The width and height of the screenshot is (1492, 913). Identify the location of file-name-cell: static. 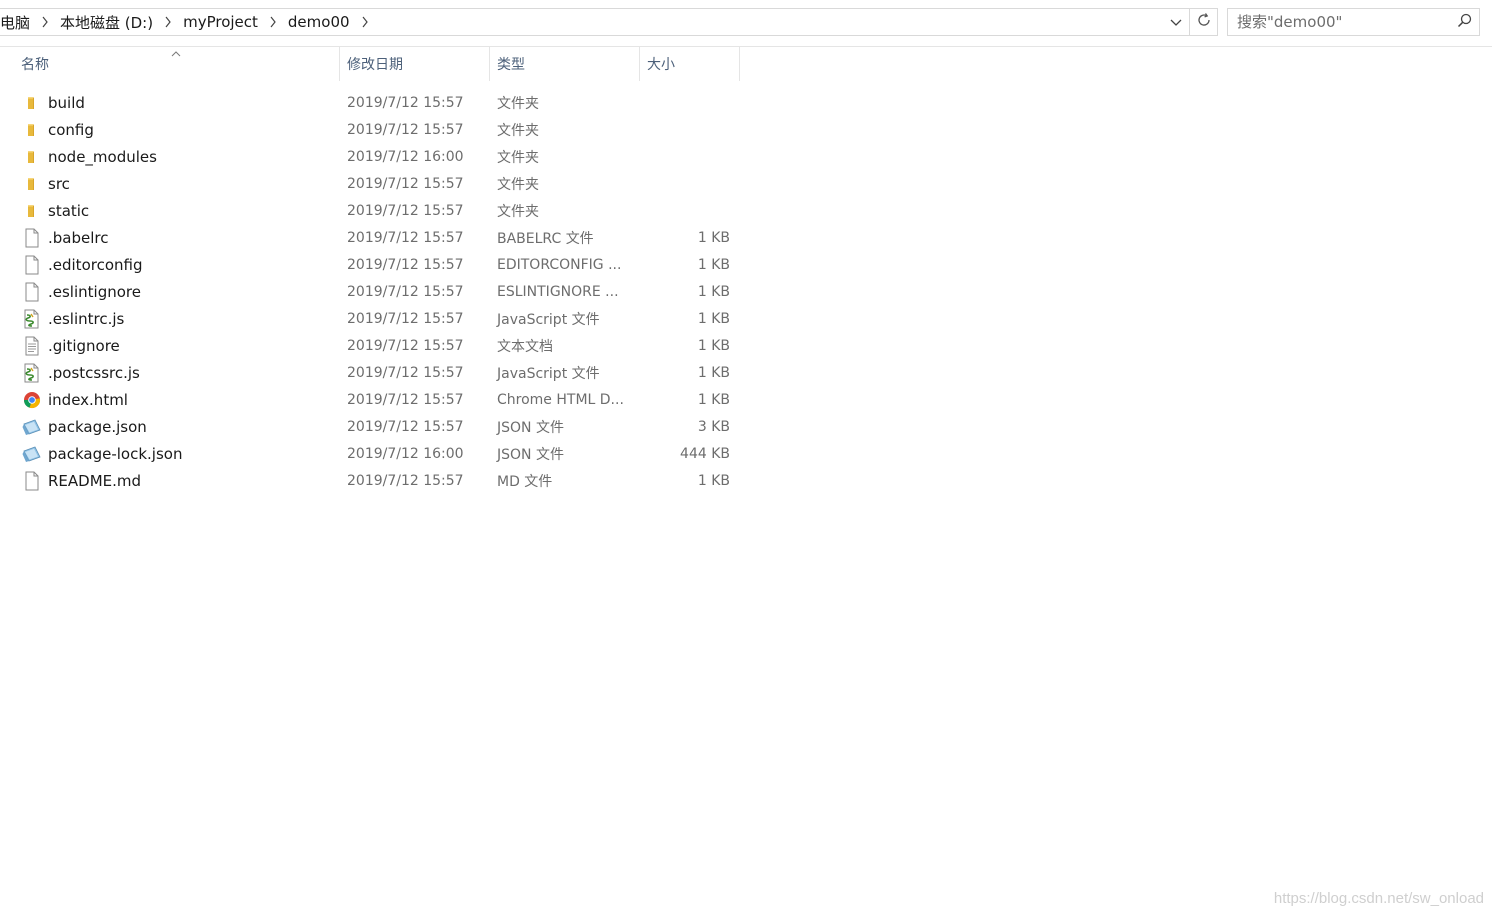
(170, 211).